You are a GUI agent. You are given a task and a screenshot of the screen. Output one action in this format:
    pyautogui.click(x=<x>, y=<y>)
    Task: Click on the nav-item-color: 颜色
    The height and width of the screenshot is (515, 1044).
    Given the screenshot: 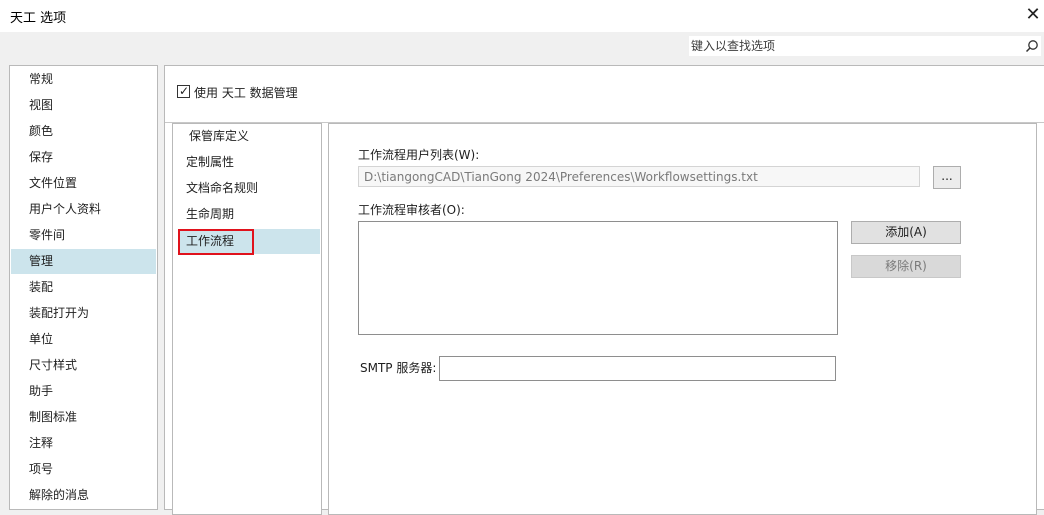 What is the action you would take?
    pyautogui.click(x=83, y=131)
    